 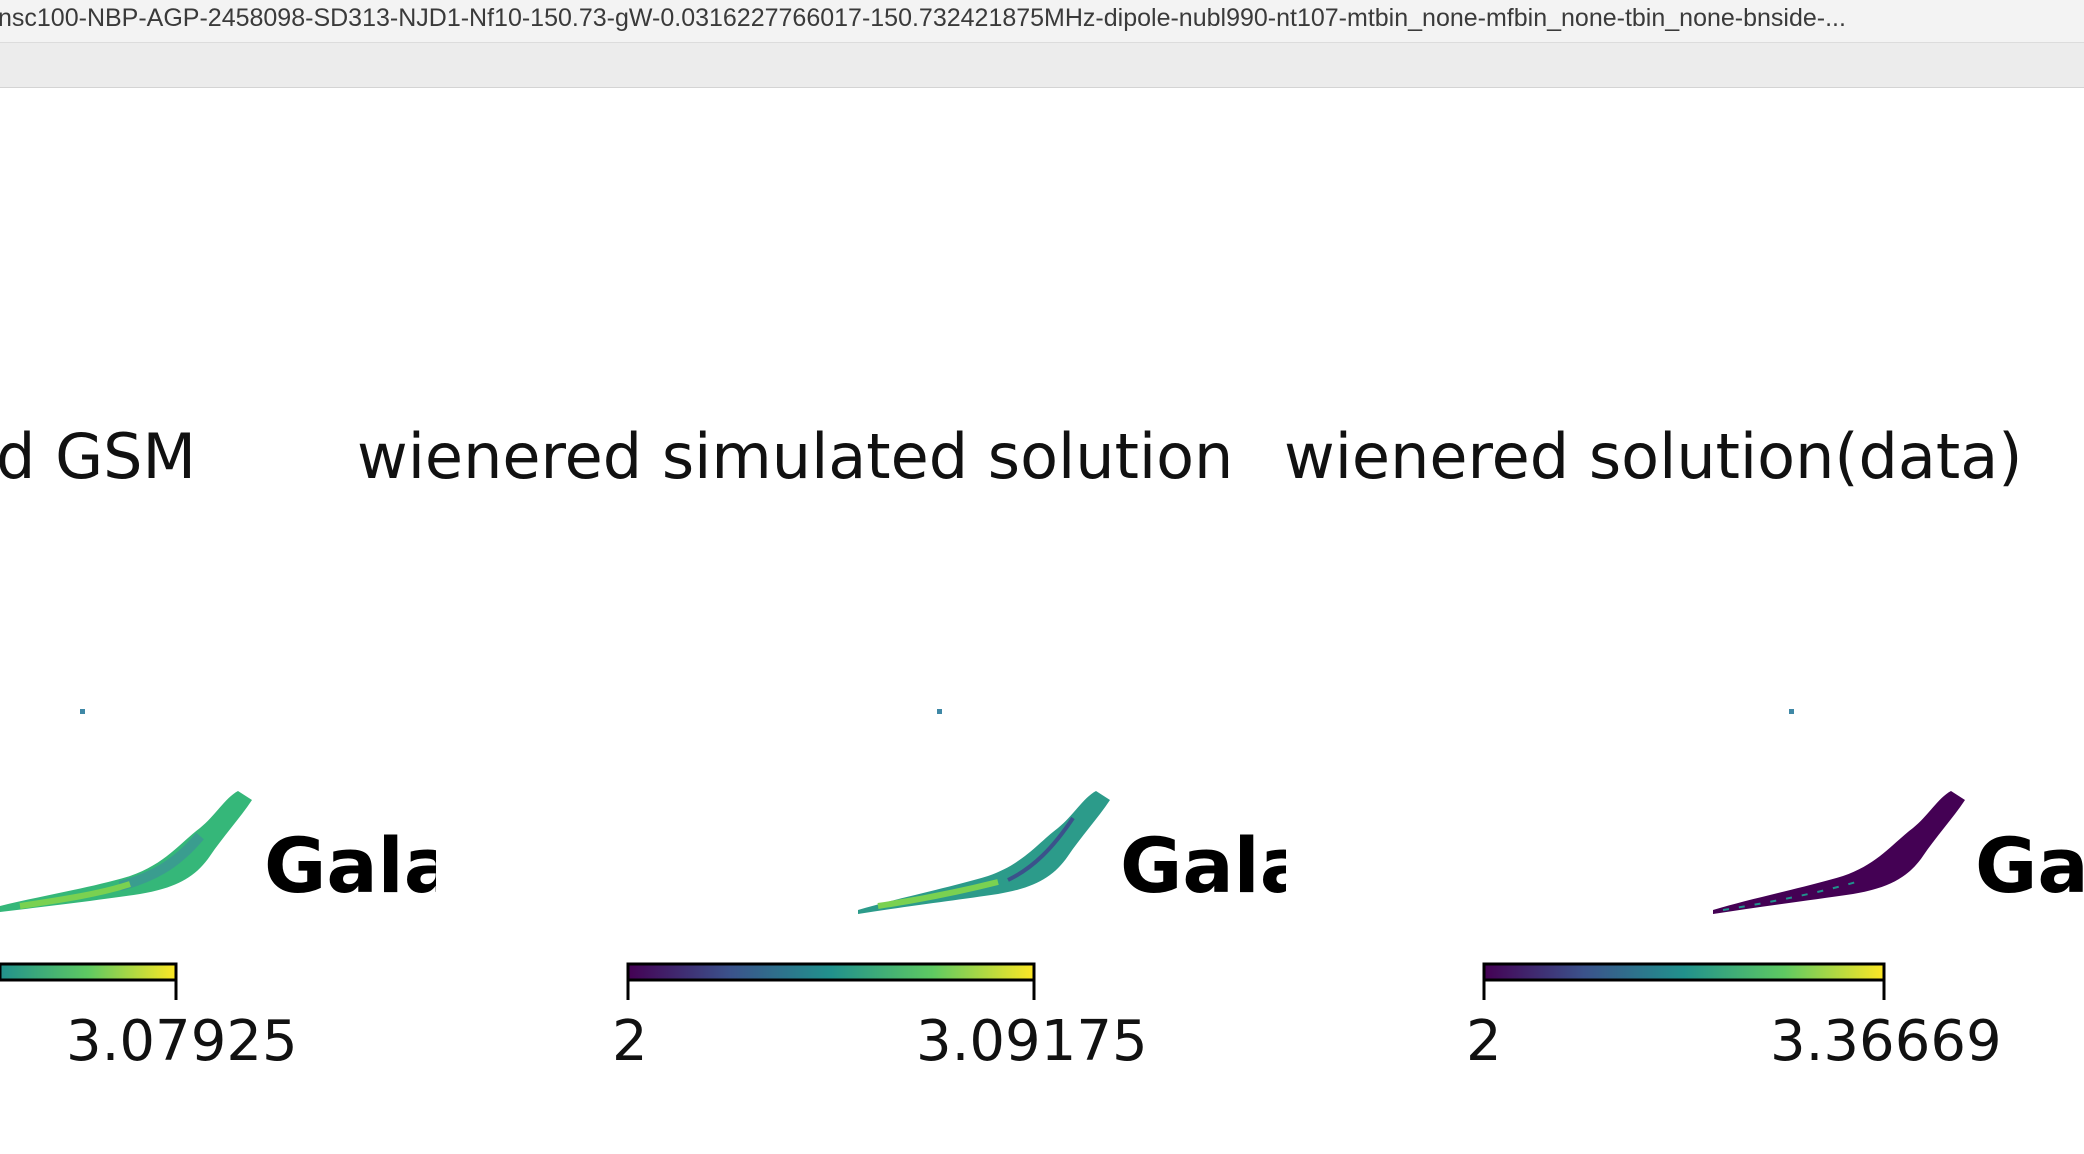 What do you see at coordinates (1653, 456) in the screenshot?
I see `panel-title-data: wienered solution(data)` at bounding box center [1653, 456].